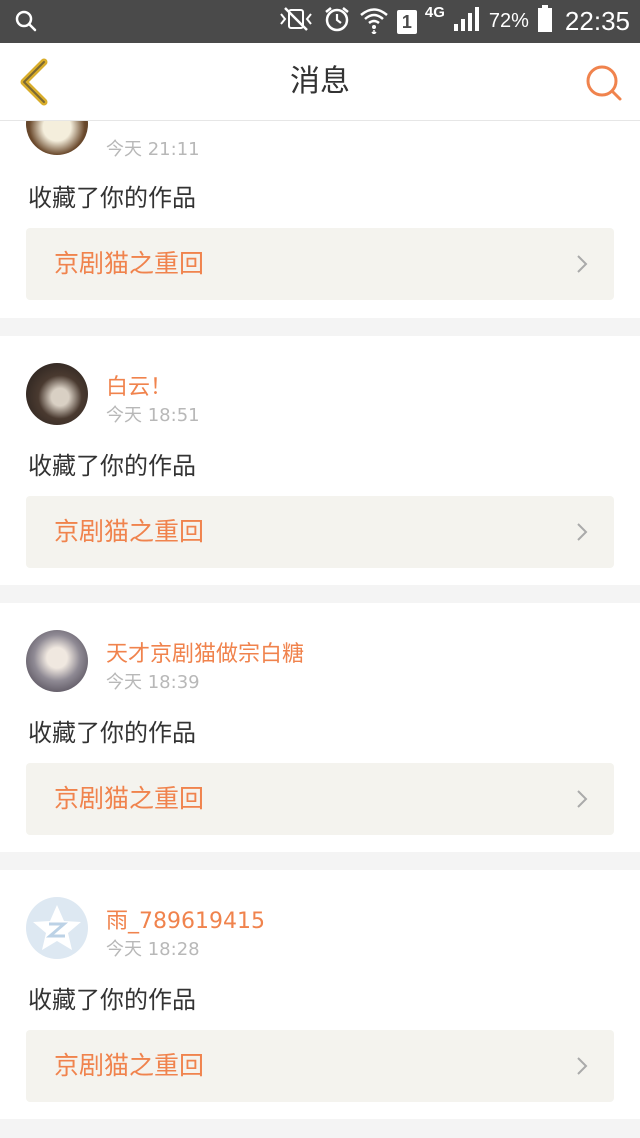  I want to click on wifi-icon, so click(374, 21).